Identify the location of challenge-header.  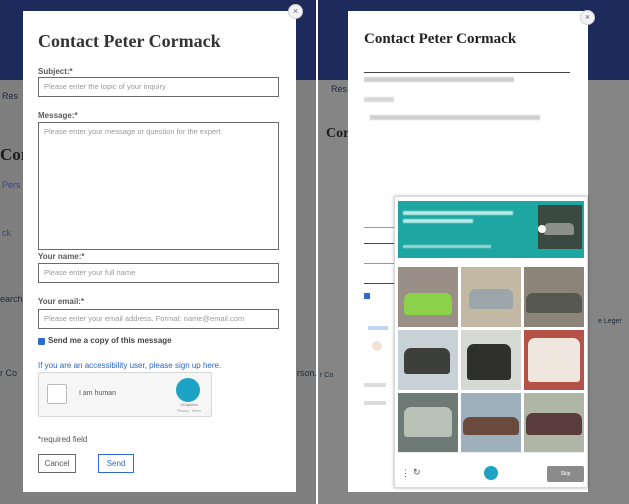
(491, 229).